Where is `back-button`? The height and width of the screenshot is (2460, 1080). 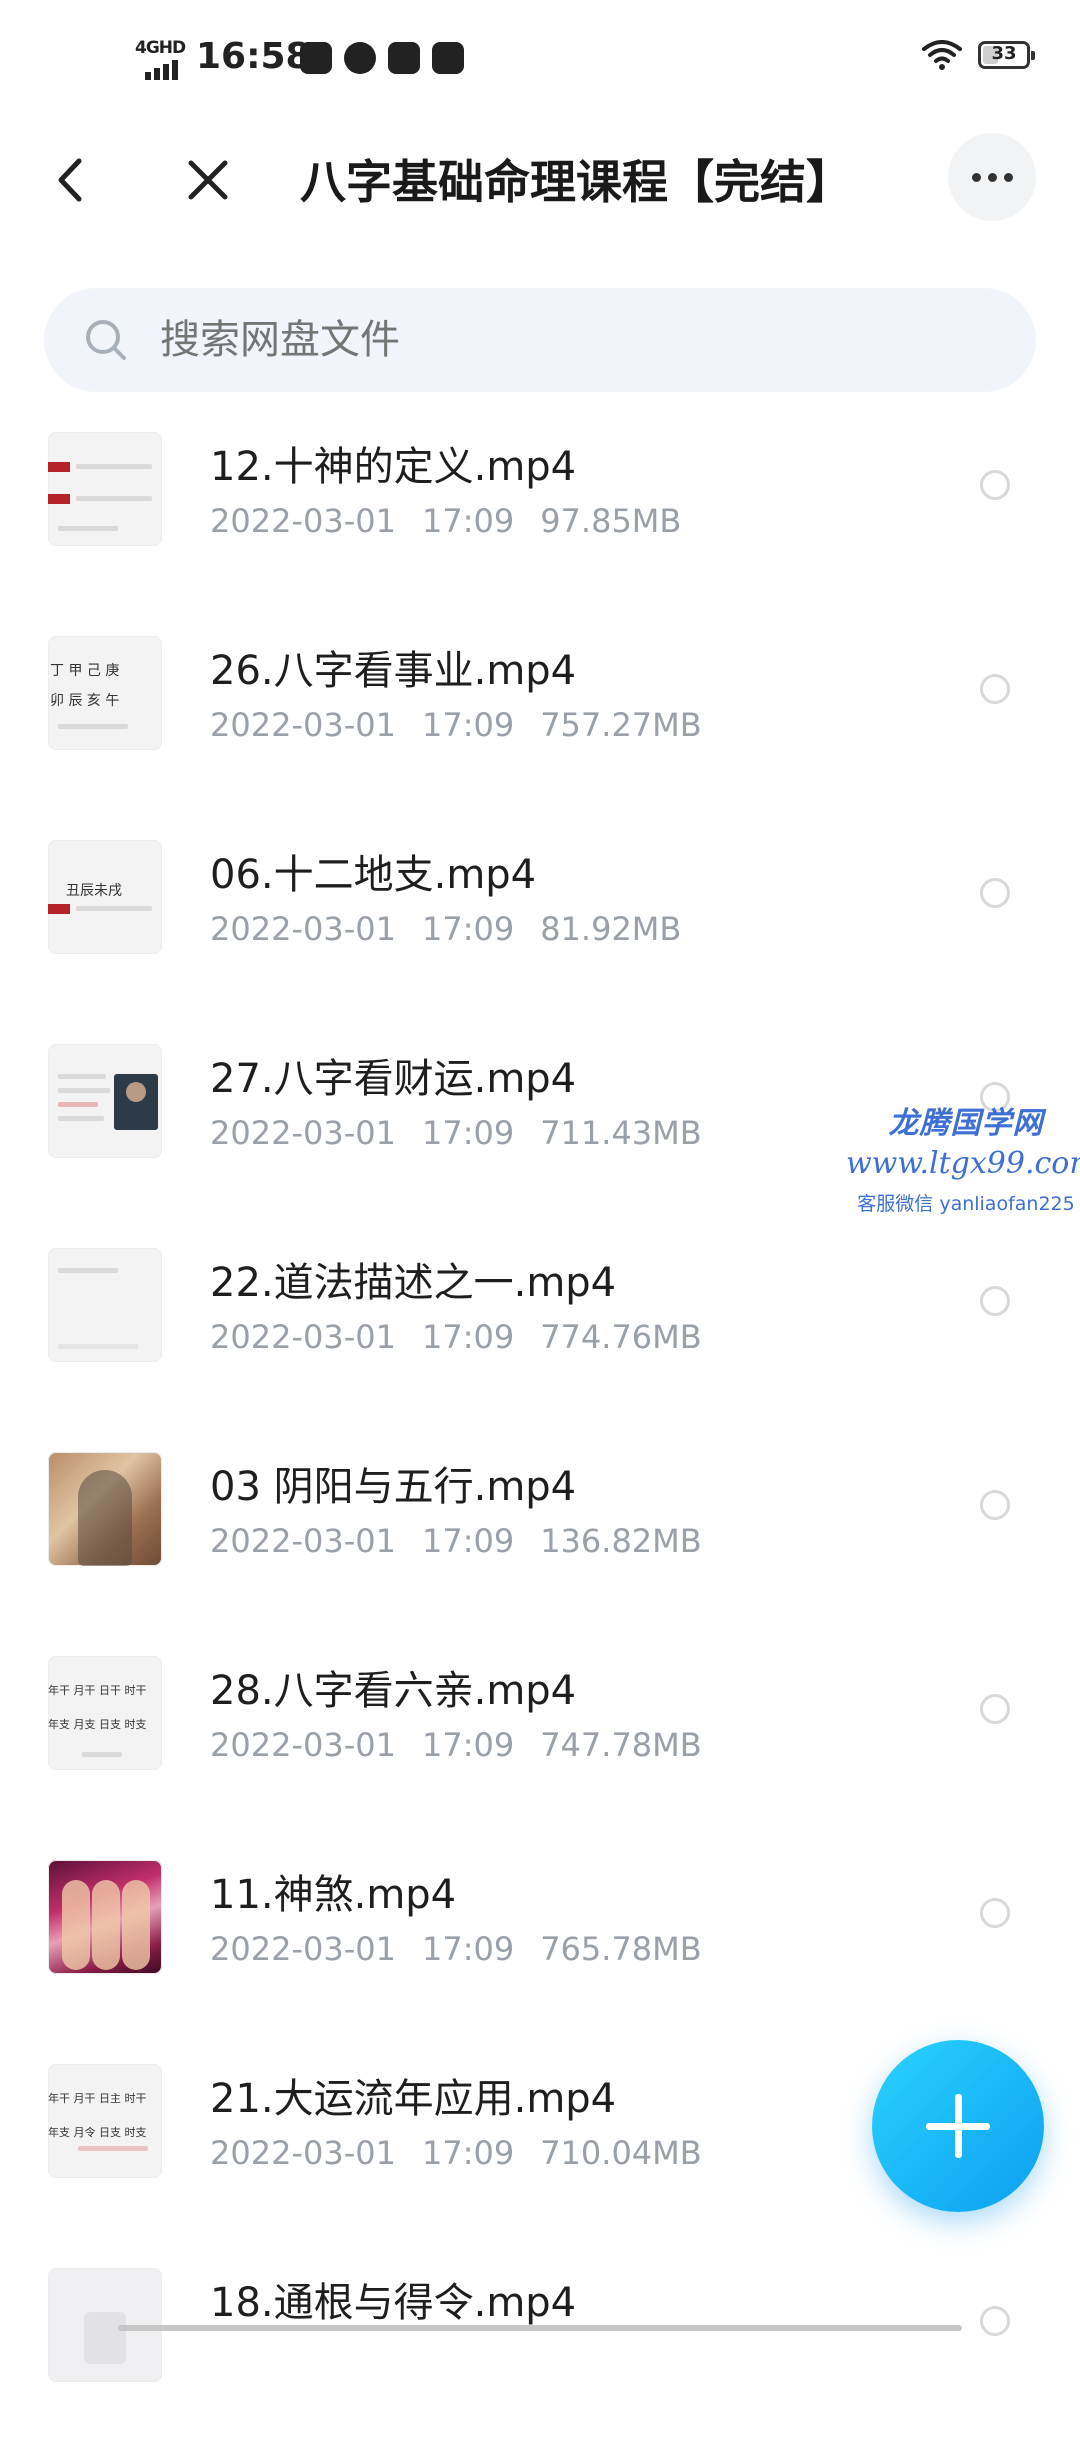
back-button is located at coordinates (70, 180).